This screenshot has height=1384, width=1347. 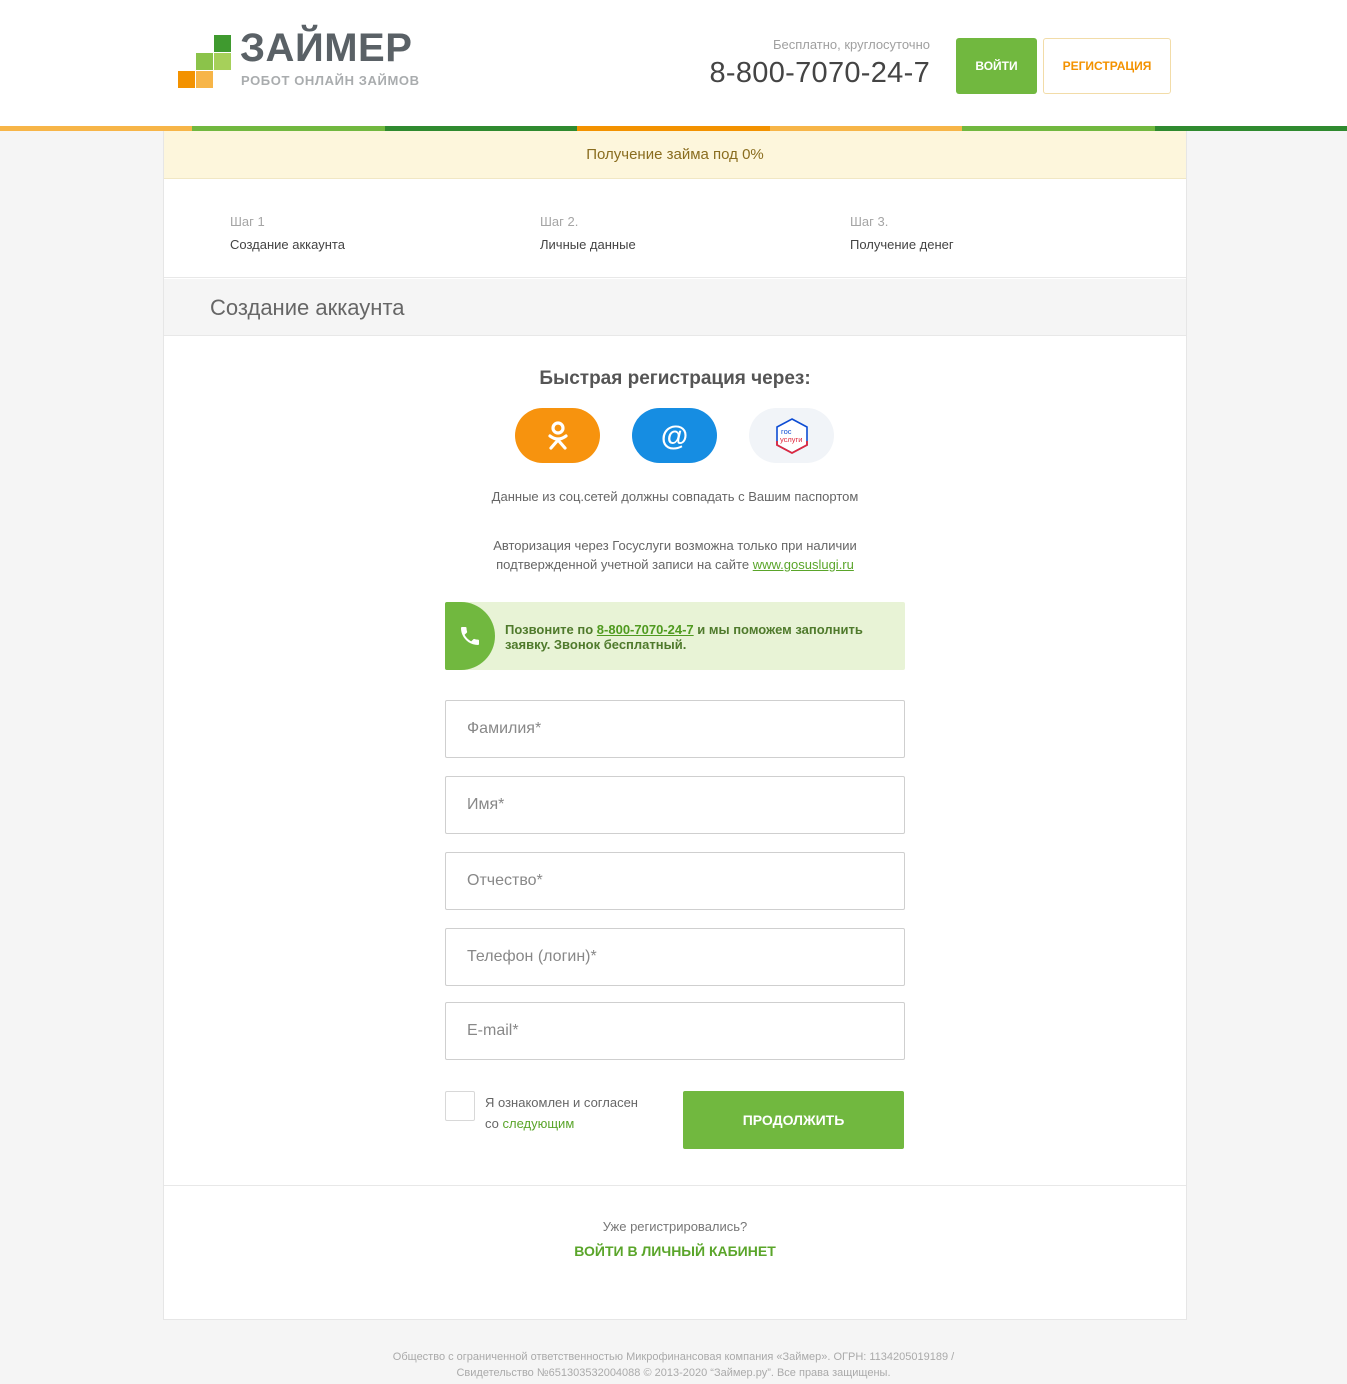 What do you see at coordinates (675, 1185) in the screenshot?
I see `divider` at bounding box center [675, 1185].